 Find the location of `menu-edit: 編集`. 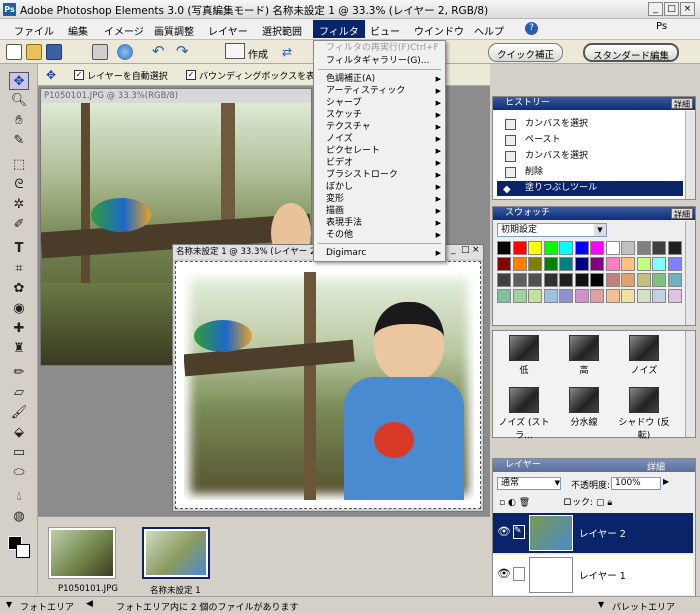

menu-edit: 編集 is located at coordinates (78, 30).